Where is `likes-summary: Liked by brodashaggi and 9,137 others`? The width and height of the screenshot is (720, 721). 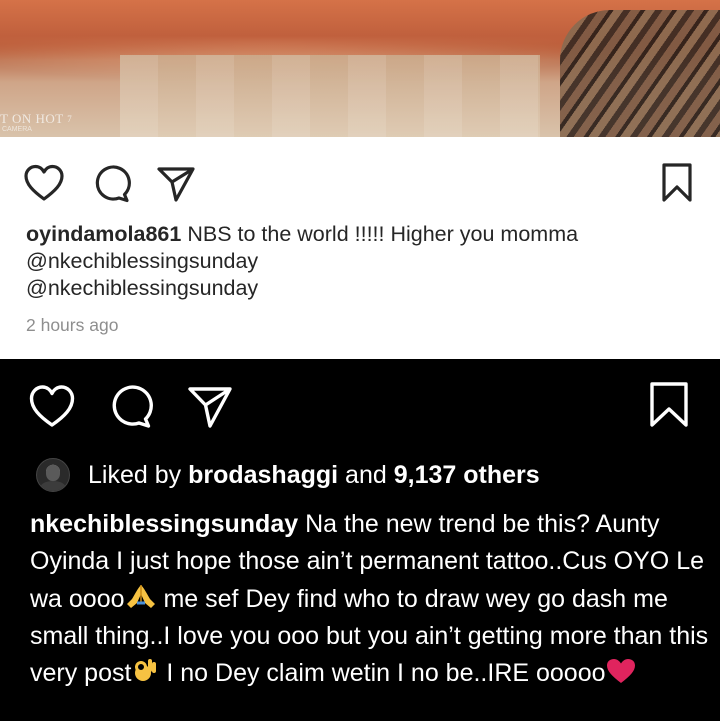 likes-summary: Liked by brodashaggi and 9,137 others is located at coordinates (288, 475).